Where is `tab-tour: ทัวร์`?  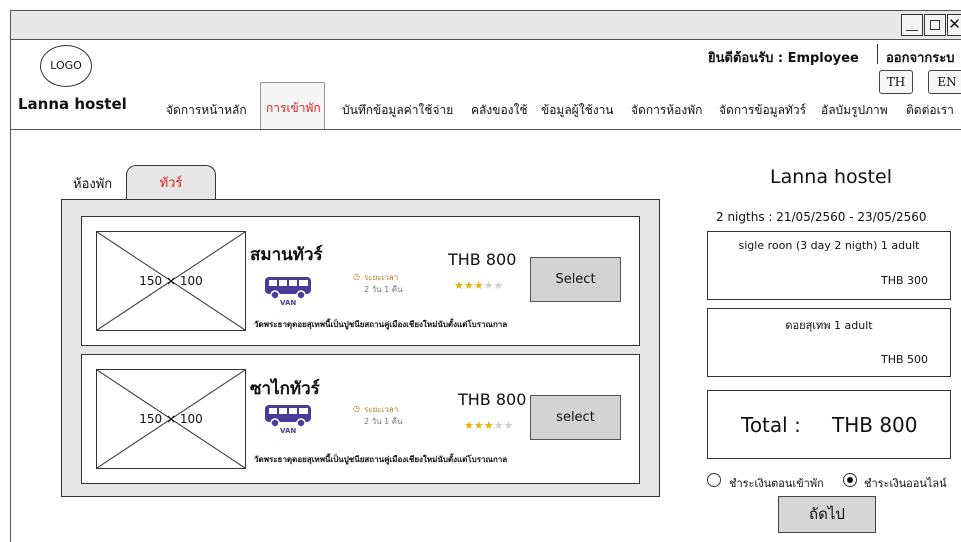
tab-tour: ทัวร์ is located at coordinates (171, 182).